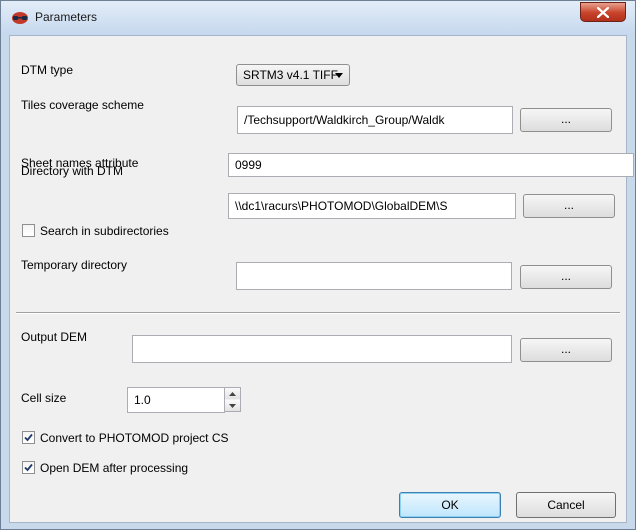  I want to click on tiles-coverage-input: /Techsupport/Waldkirch_Group/Waldk, so click(375, 120).